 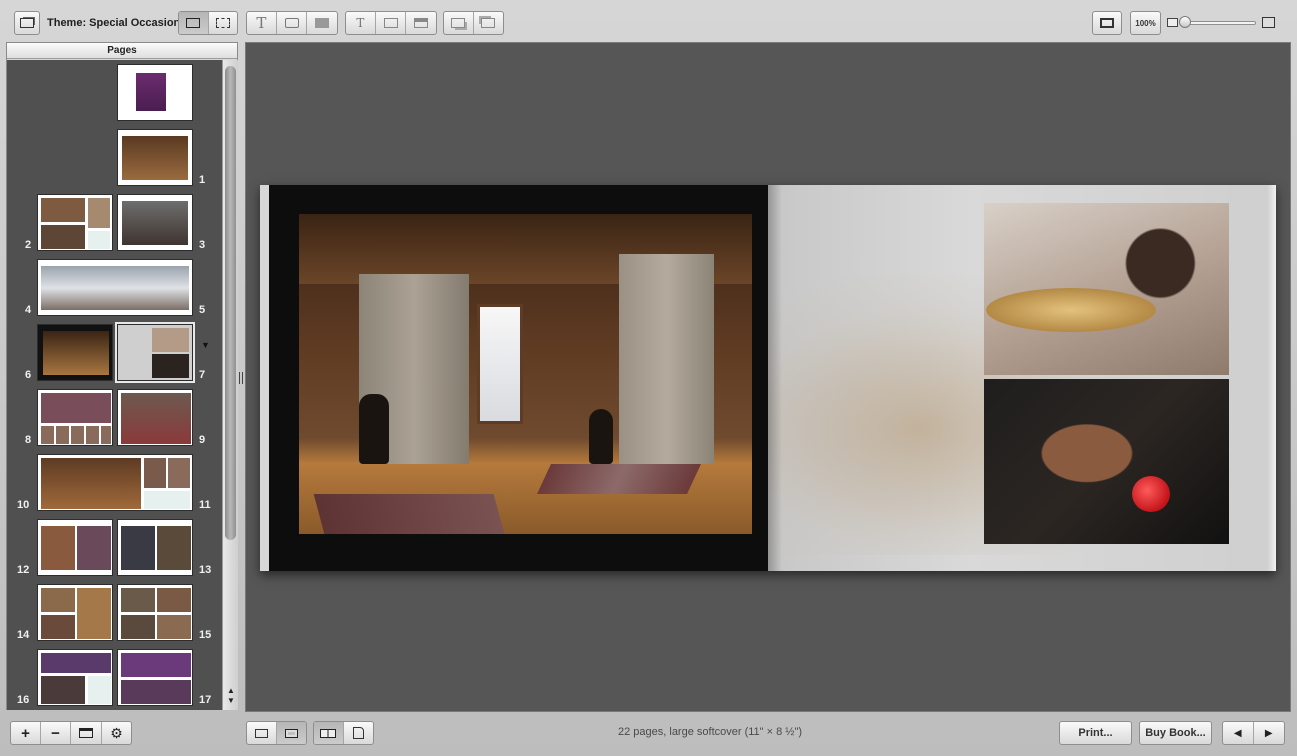 What do you see at coordinates (710, 732) in the screenshot?
I see `book-info-status: 22 pages, large softcover (11" × 8 ½")` at bounding box center [710, 732].